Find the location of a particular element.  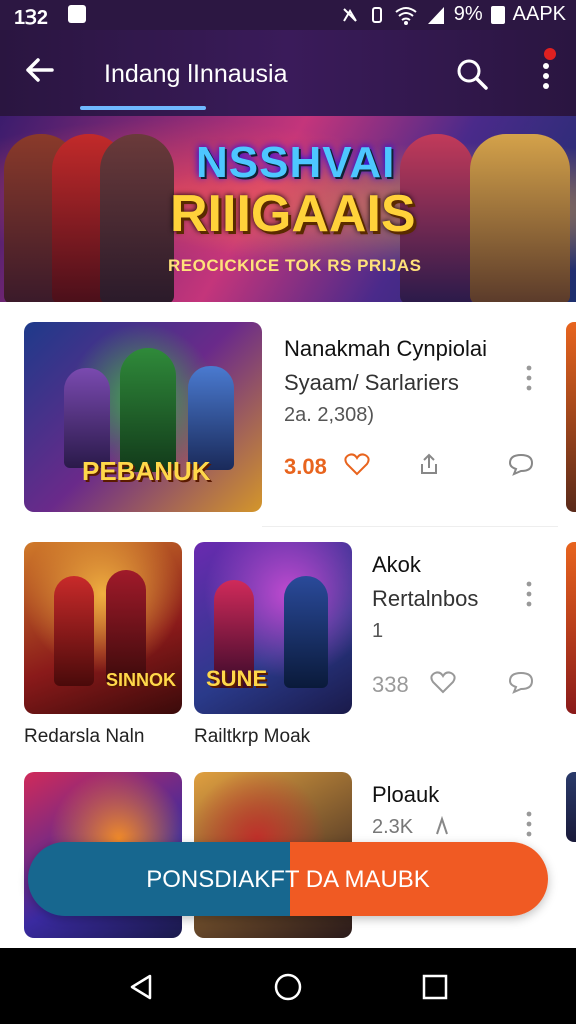

status-icons: 9% AAPK is located at coordinates (453, 14).